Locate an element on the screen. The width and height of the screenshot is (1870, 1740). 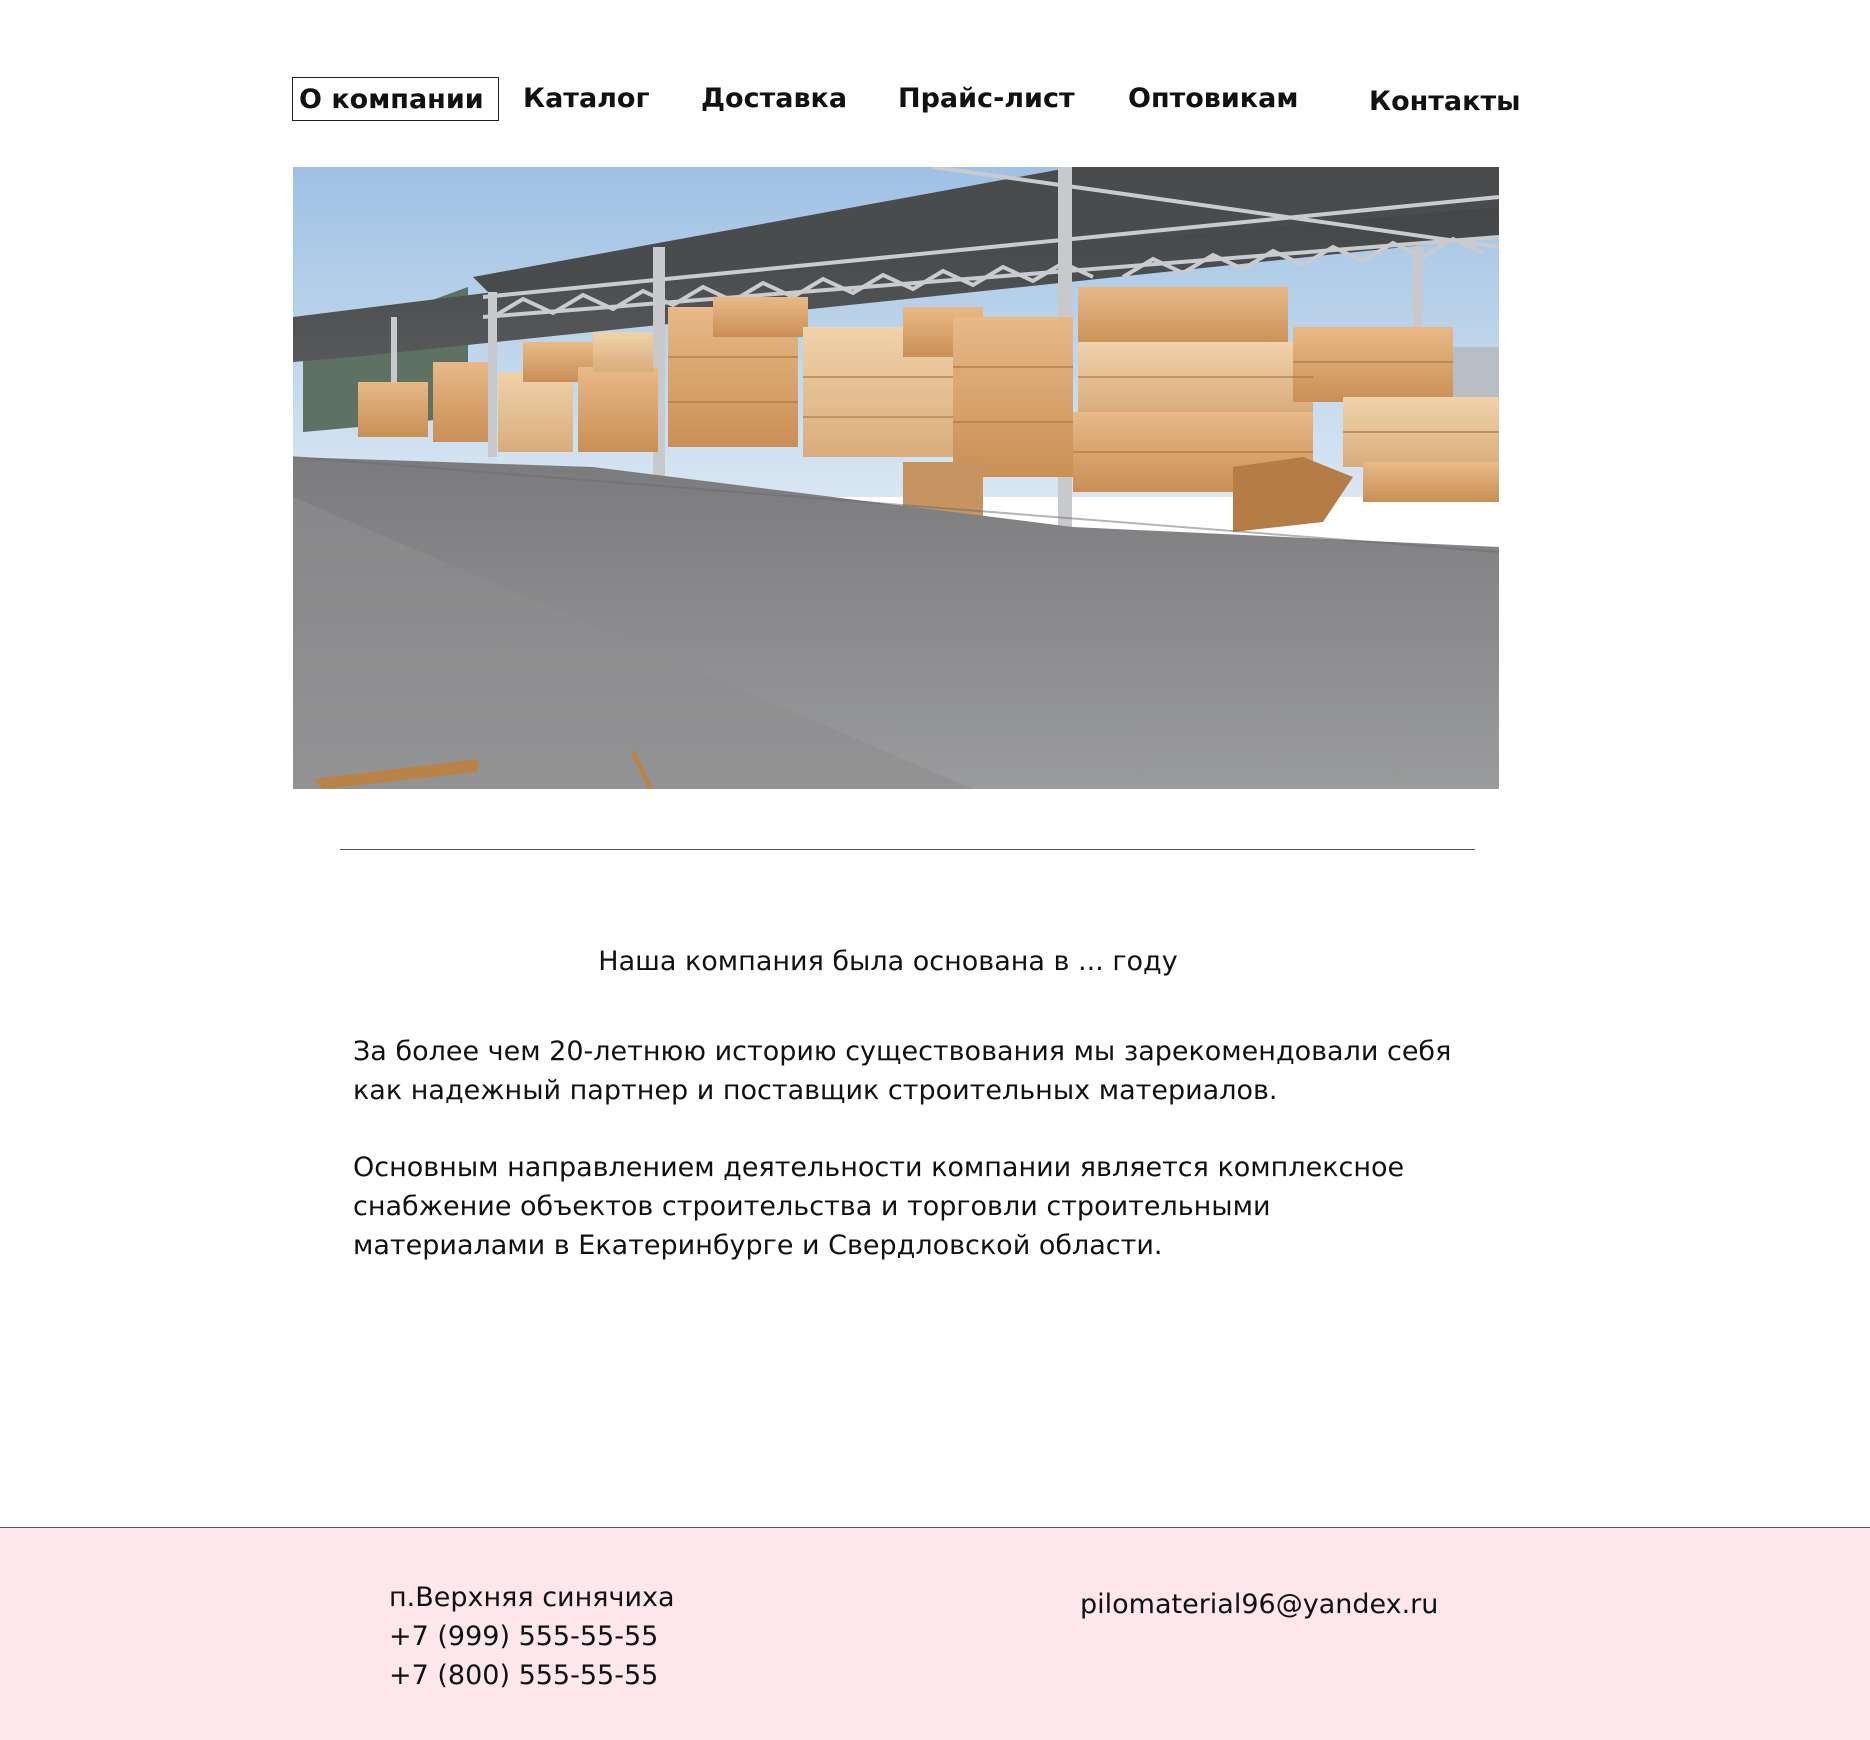
email-link: pilomaterial96@yandex.ru is located at coordinates (1259, 1604).